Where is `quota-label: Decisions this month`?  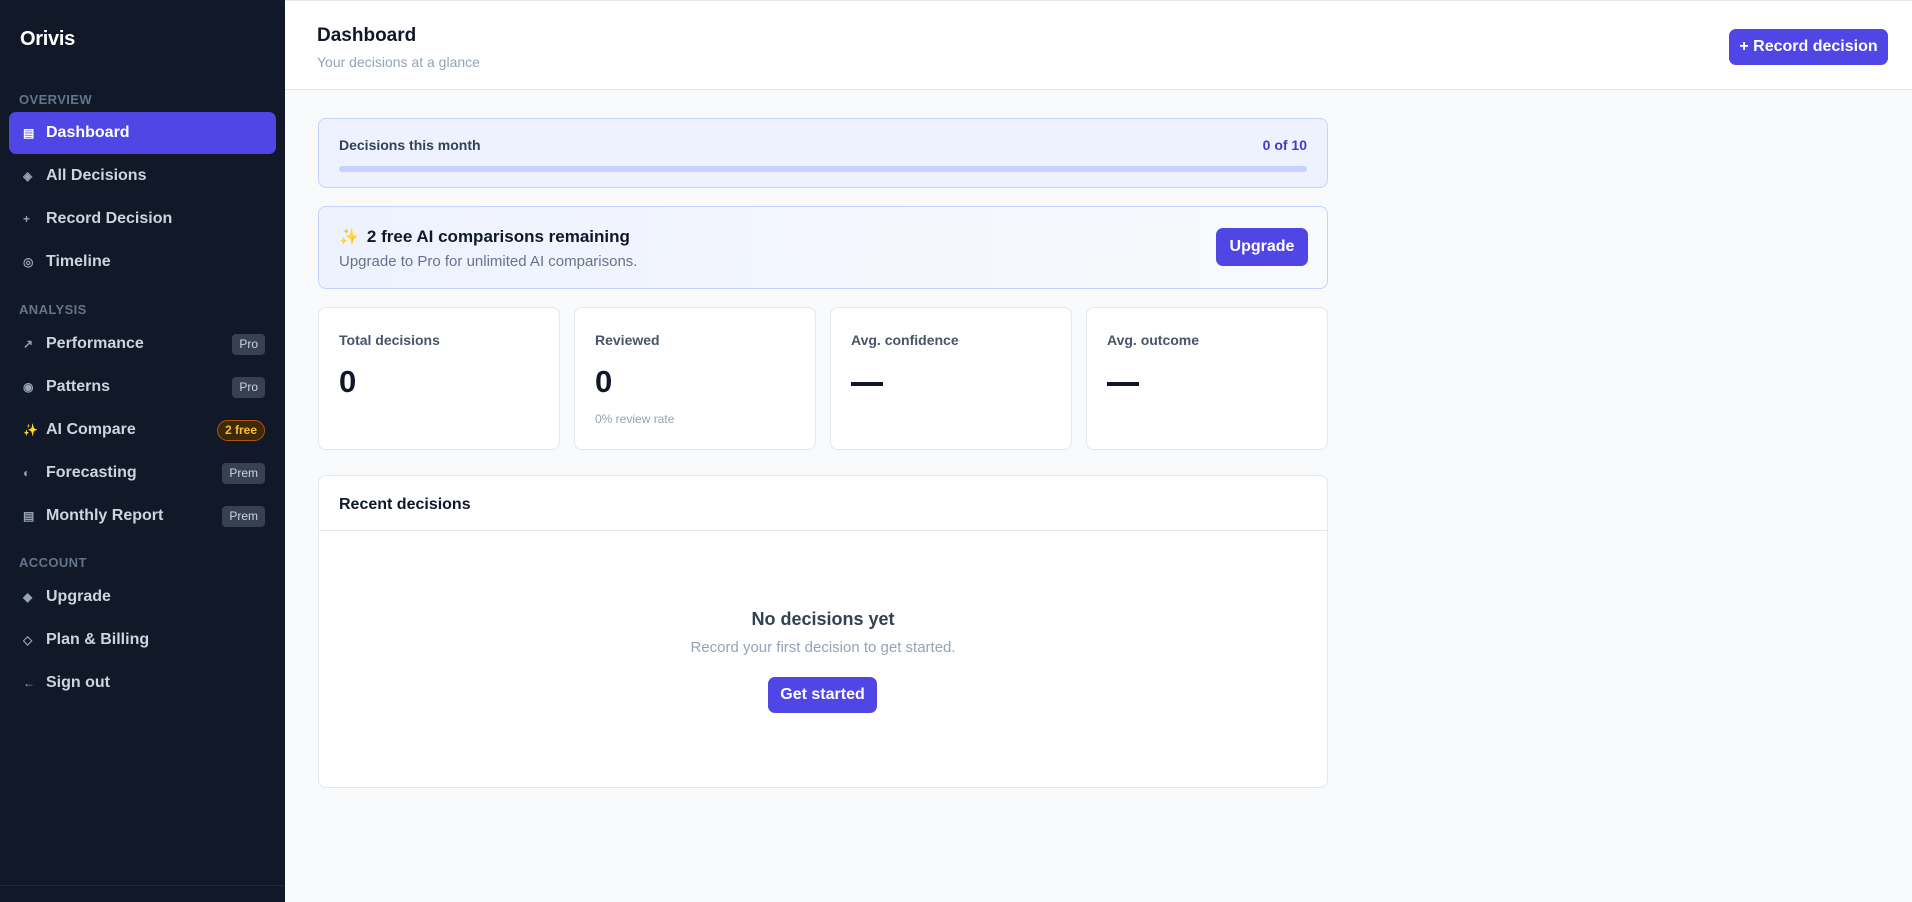 quota-label: Decisions this month is located at coordinates (410, 145).